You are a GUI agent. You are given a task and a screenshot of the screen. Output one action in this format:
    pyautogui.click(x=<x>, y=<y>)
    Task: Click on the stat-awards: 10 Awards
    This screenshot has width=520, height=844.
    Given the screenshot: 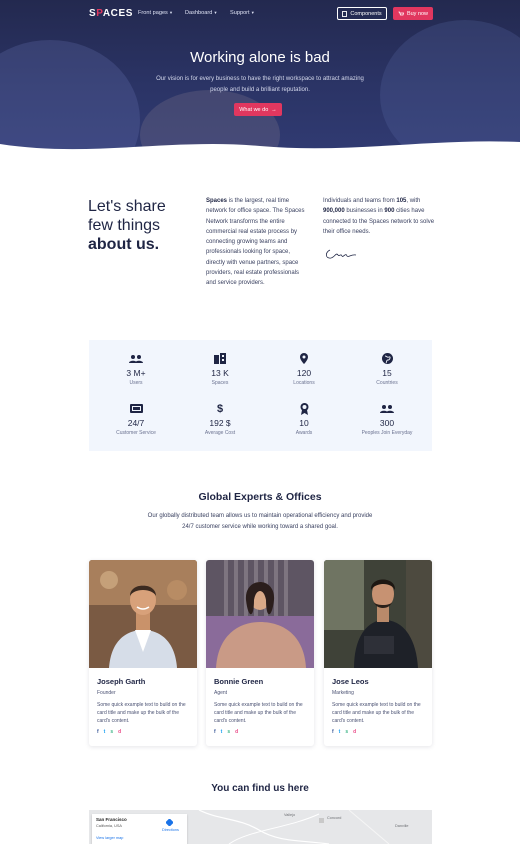 What is the action you would take?
    pyautogui.click(x=304, y=419)
    